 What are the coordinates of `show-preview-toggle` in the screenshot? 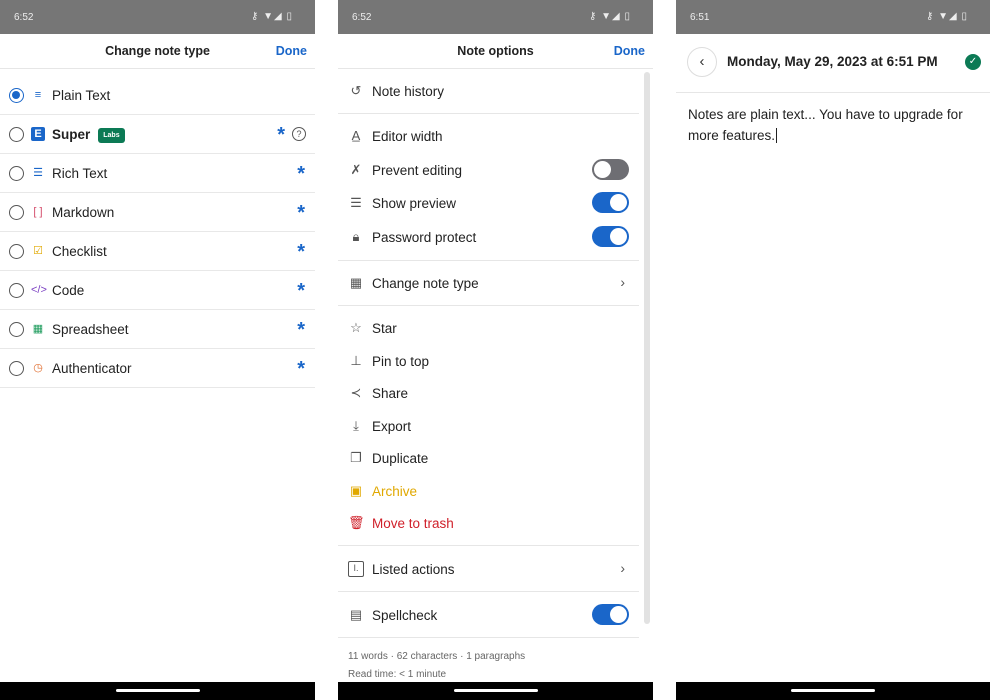 It's located at (610, 202).